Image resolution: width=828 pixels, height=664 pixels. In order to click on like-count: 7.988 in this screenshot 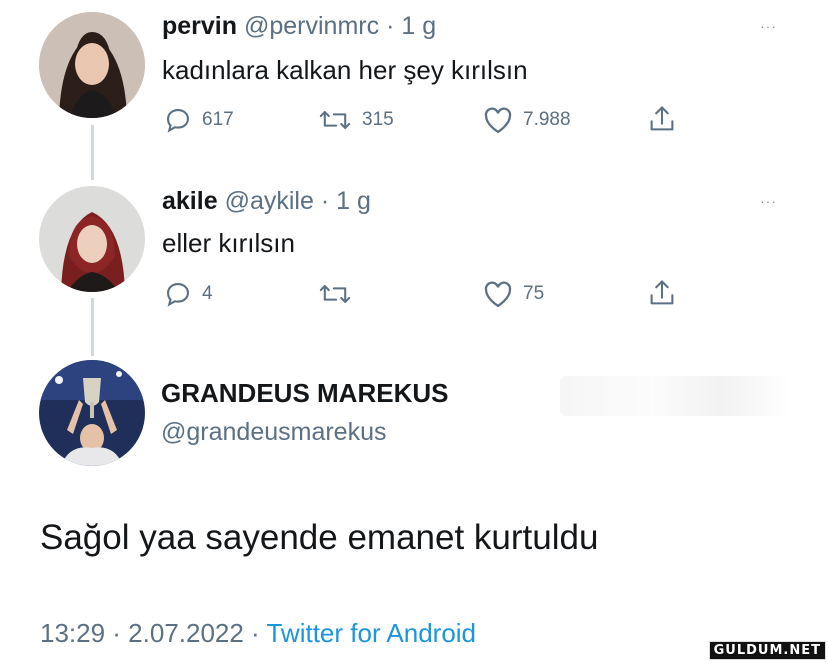, I will do `click(547, 119)`.